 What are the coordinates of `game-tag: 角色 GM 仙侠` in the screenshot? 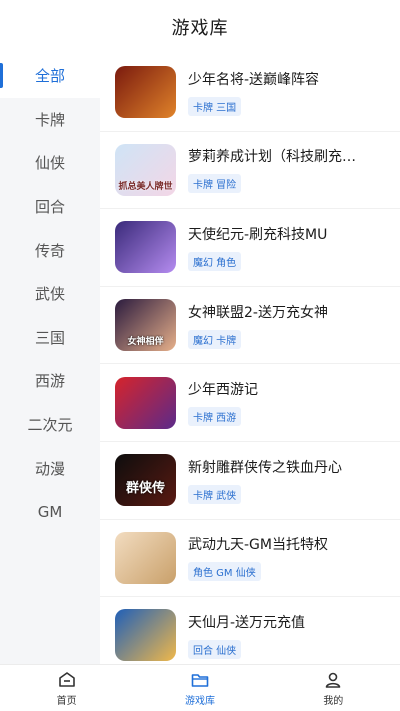 It's located at (224, 572).